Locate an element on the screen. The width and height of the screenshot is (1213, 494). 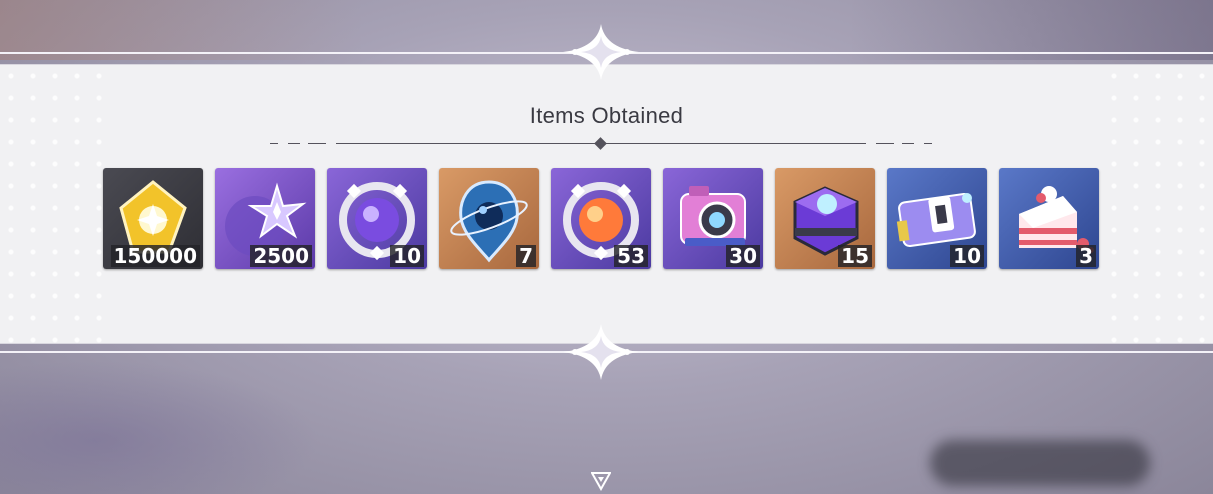
item-slot-star-fragment: 2500 is located at coordinates (265, 218).